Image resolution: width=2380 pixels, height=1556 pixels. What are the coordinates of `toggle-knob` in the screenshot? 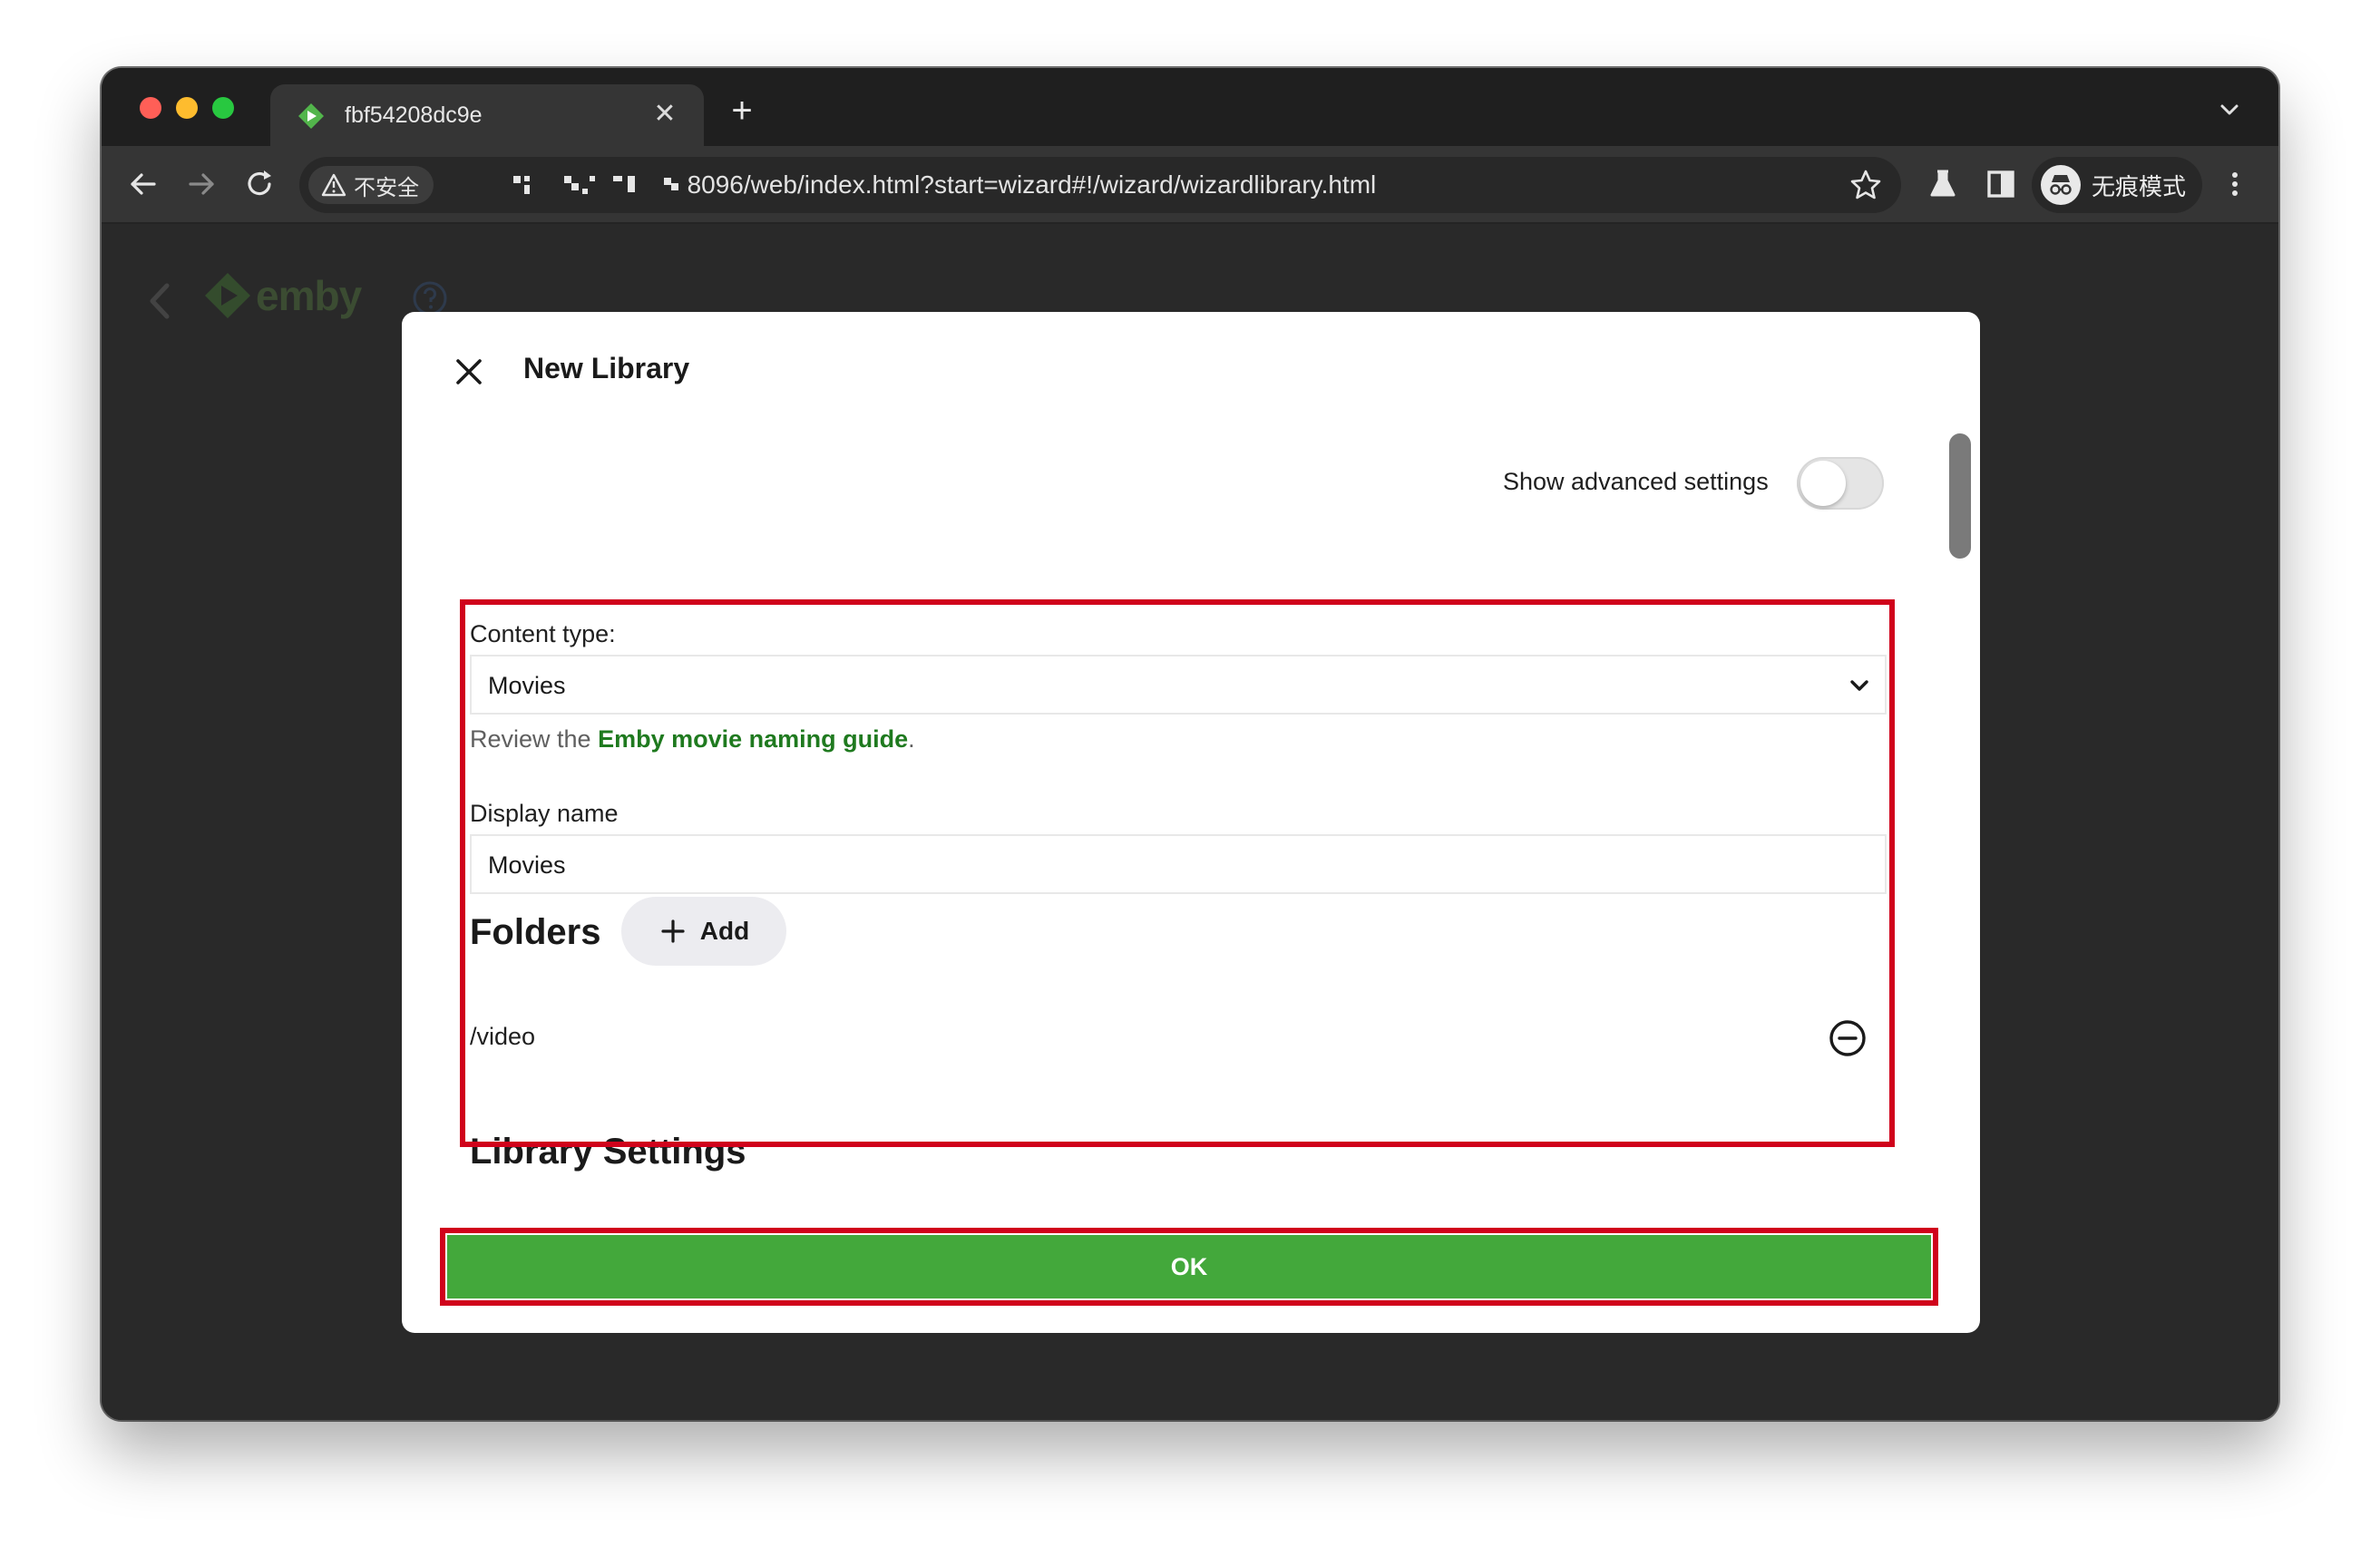 It's located at (1823, 483).